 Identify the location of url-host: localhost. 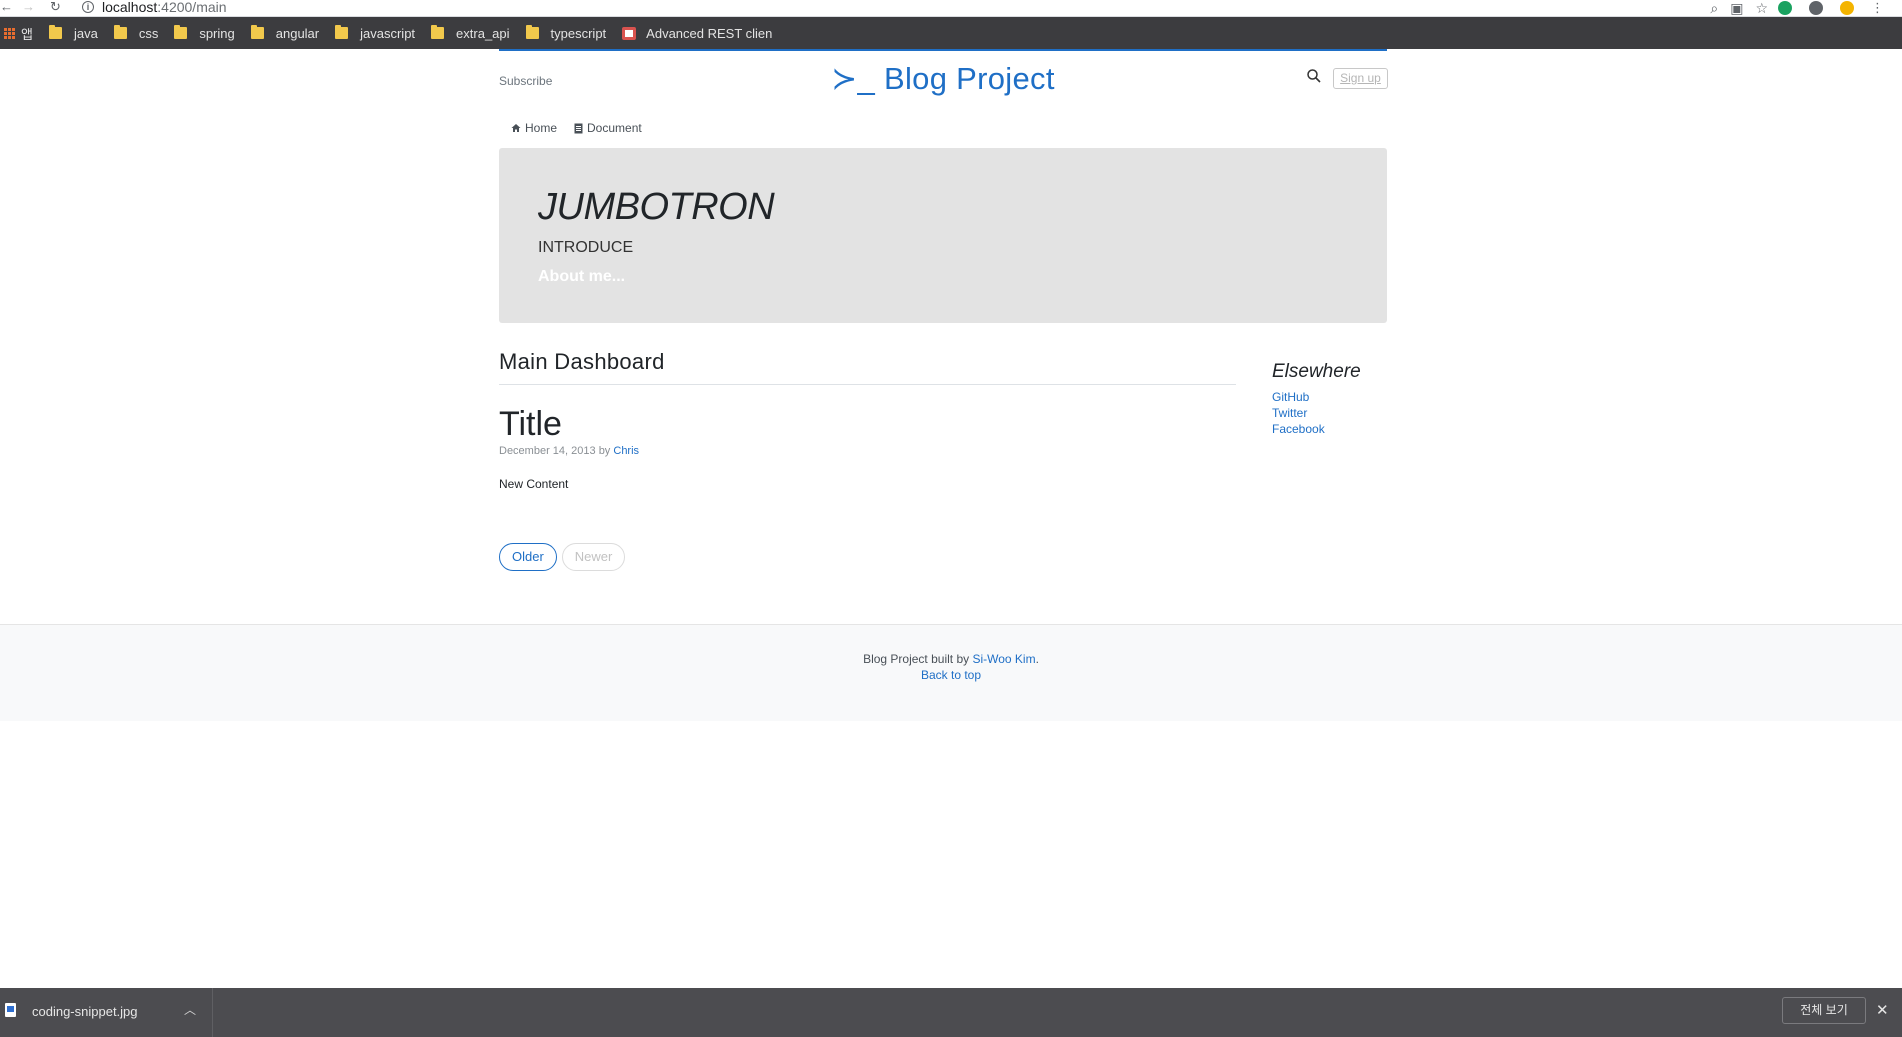
(130, 7).